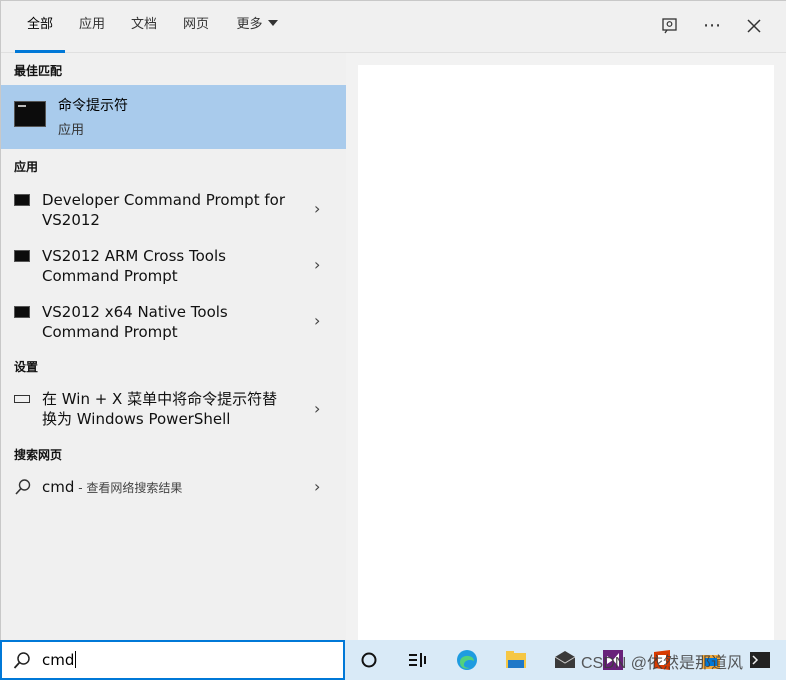 The image size is (786, 680). I want to click on tab-web: 网页, so click(196, 27).